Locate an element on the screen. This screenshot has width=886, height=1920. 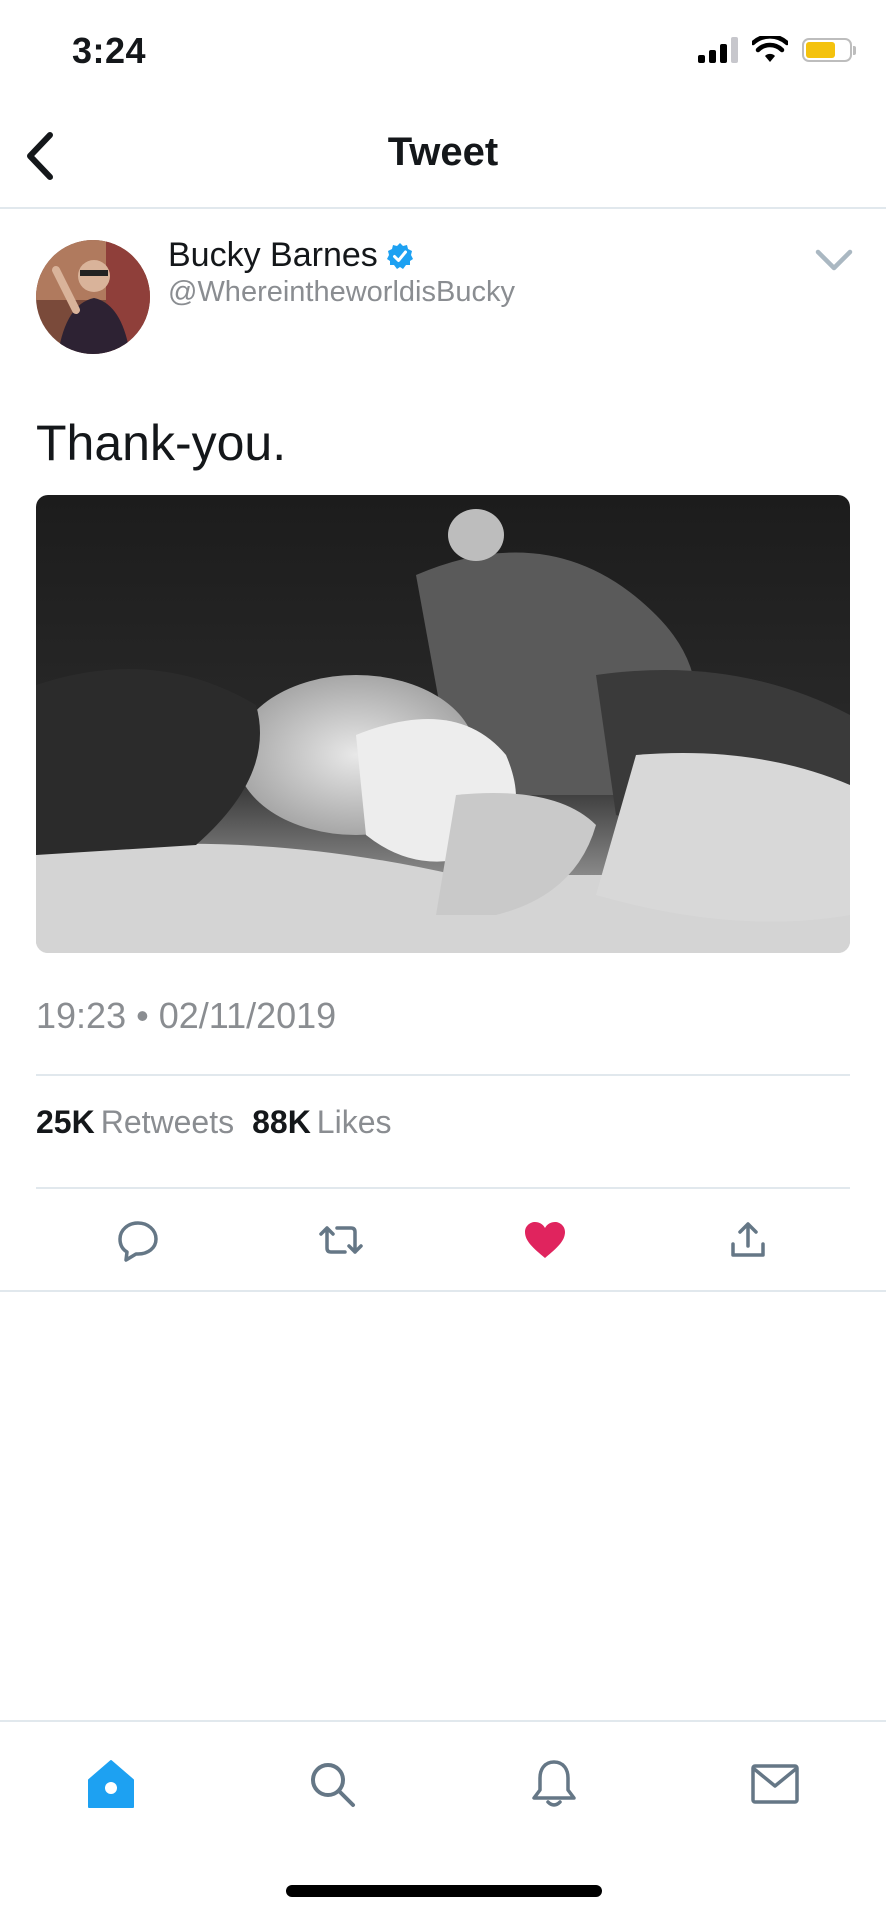
likes-label: Likes is located at coordinates (354, 1122).